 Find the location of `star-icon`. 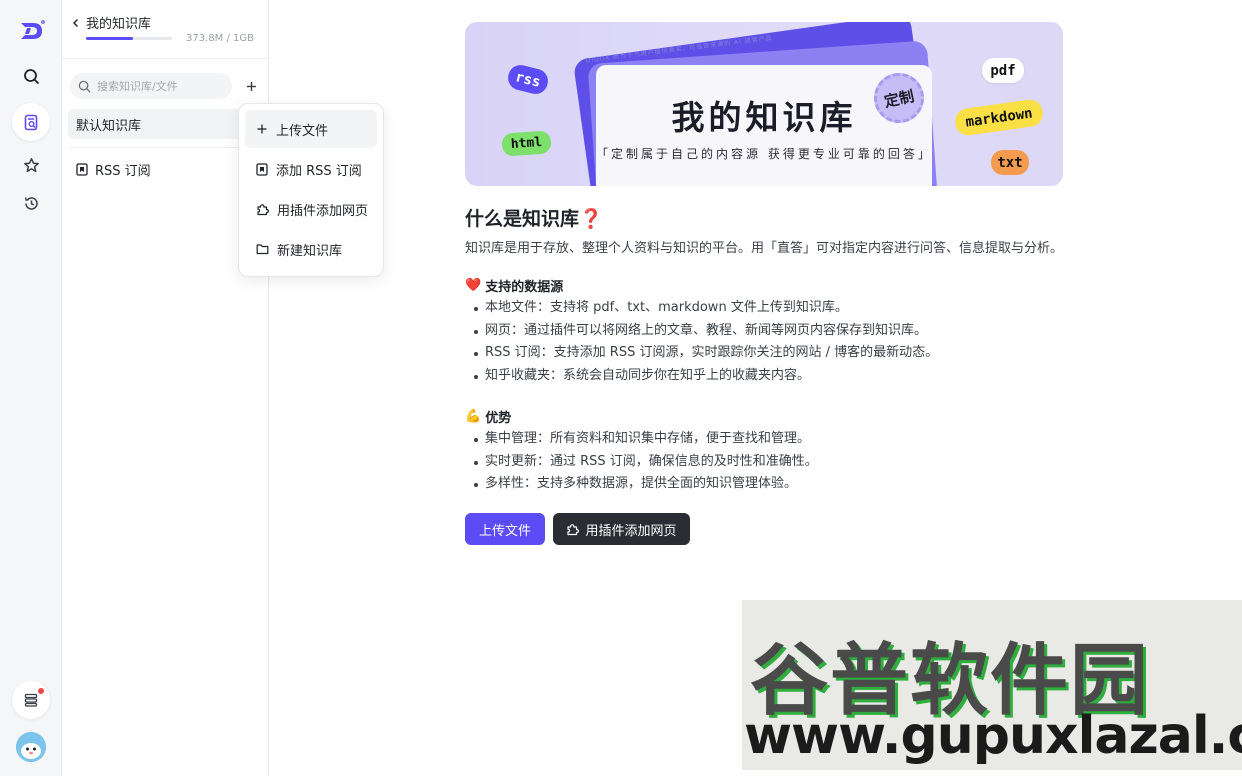

star-icon is located at coordinates (31, 164).